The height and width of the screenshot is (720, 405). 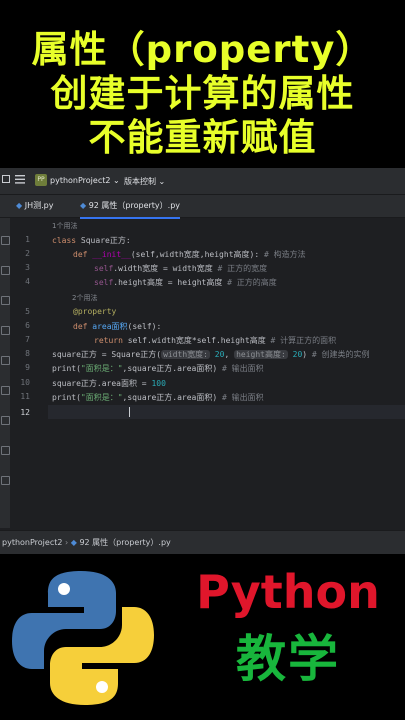 What do you see at coordinates (84, 298) in the screenshot?
I see `usage-hint: 2个用法` at bounding box center [84, 298].